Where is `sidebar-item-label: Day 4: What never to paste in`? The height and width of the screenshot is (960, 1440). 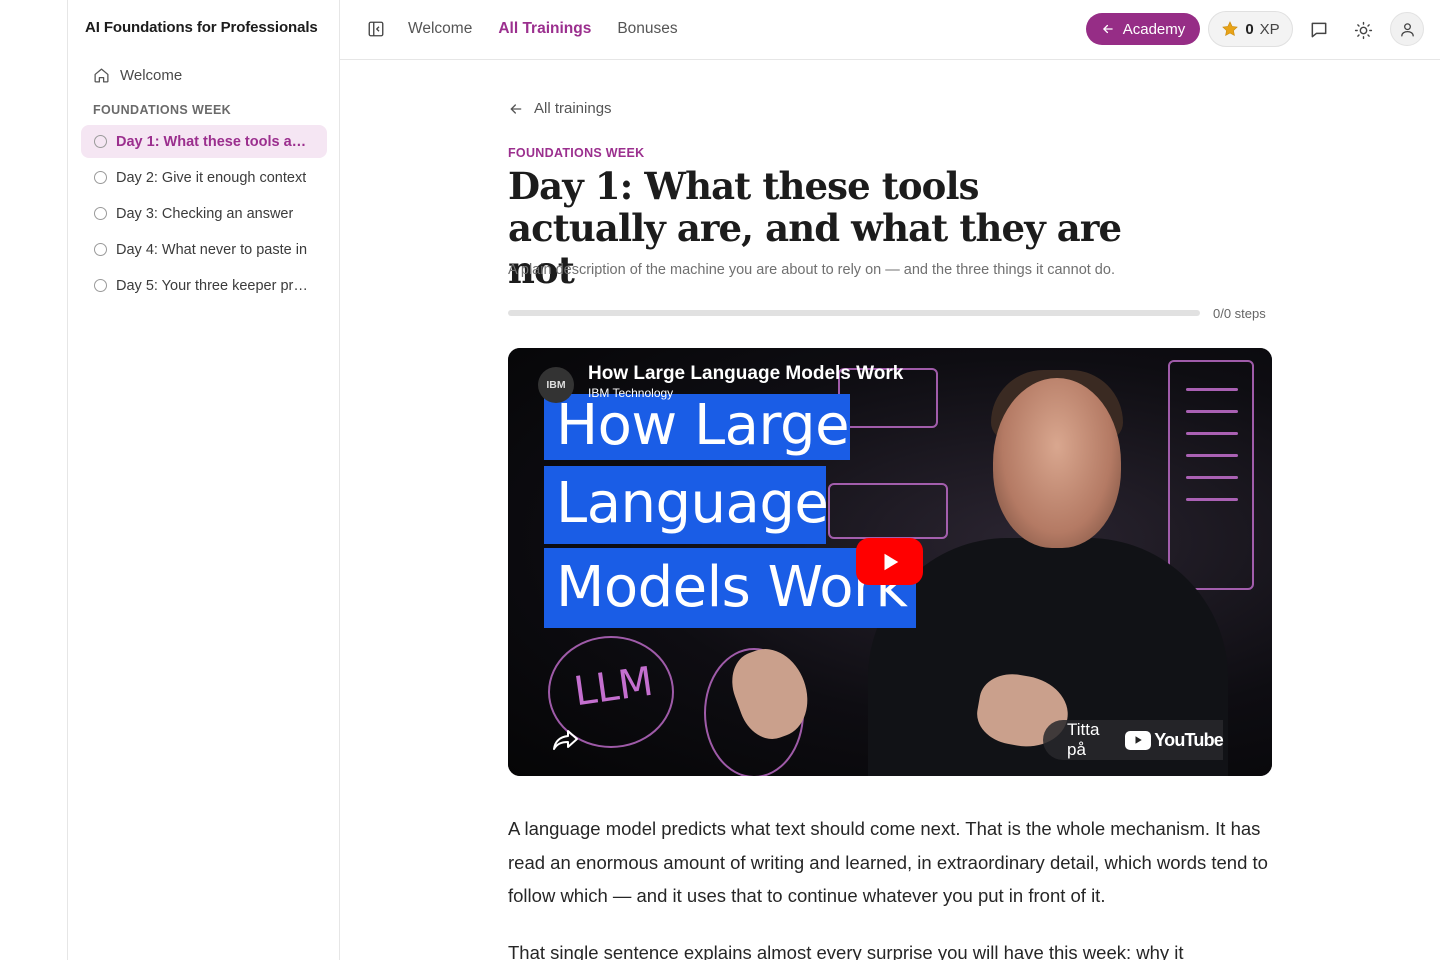
sidebar-item-label: Day 4: What never to paste in is located at coordinates (212, 249).